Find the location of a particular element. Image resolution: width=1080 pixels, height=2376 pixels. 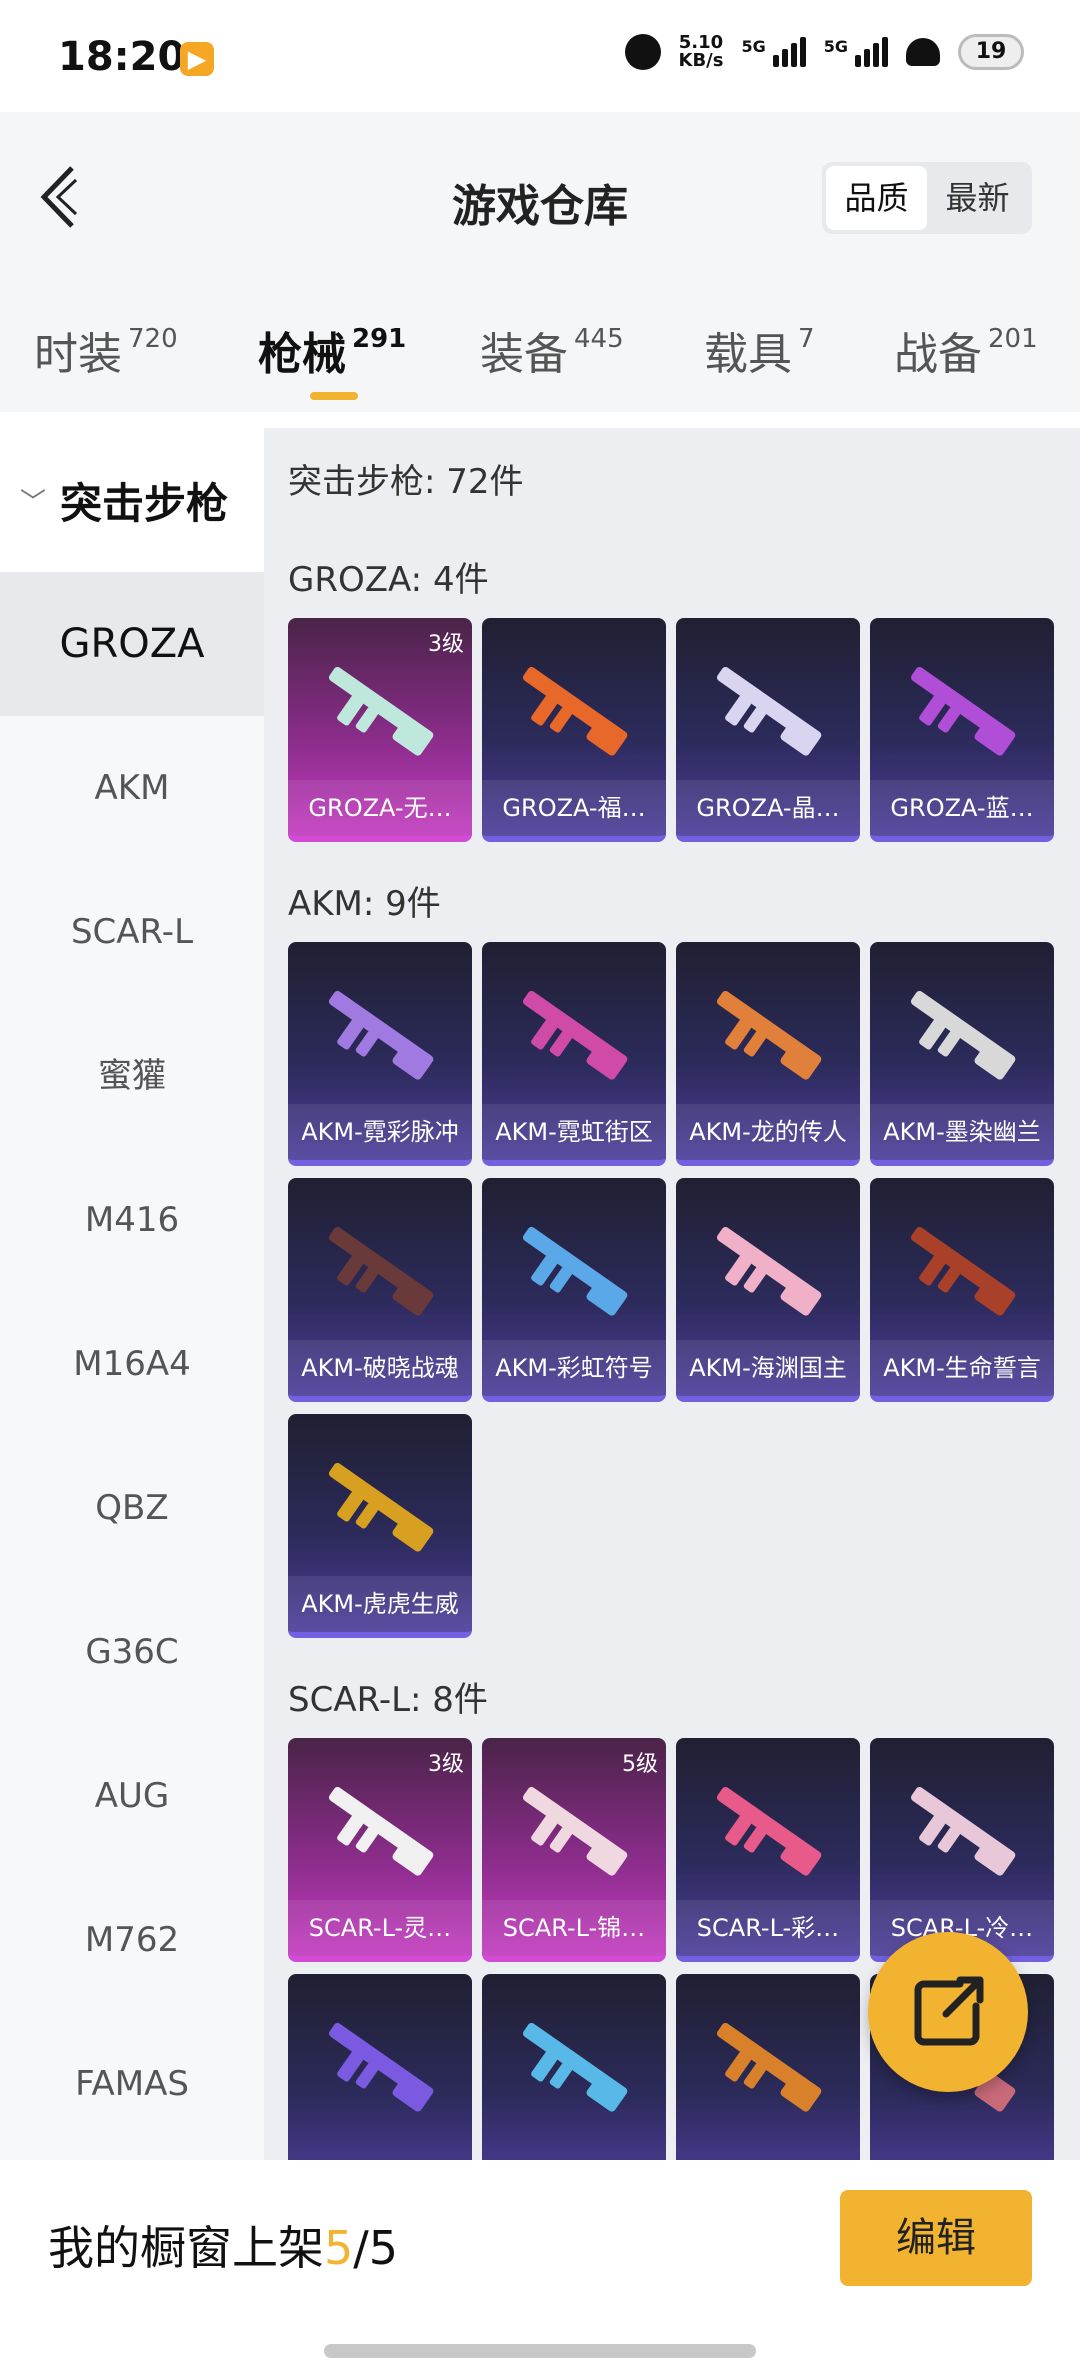

network-speed: 5.10 KB/s is located at coordinates (701, 51).